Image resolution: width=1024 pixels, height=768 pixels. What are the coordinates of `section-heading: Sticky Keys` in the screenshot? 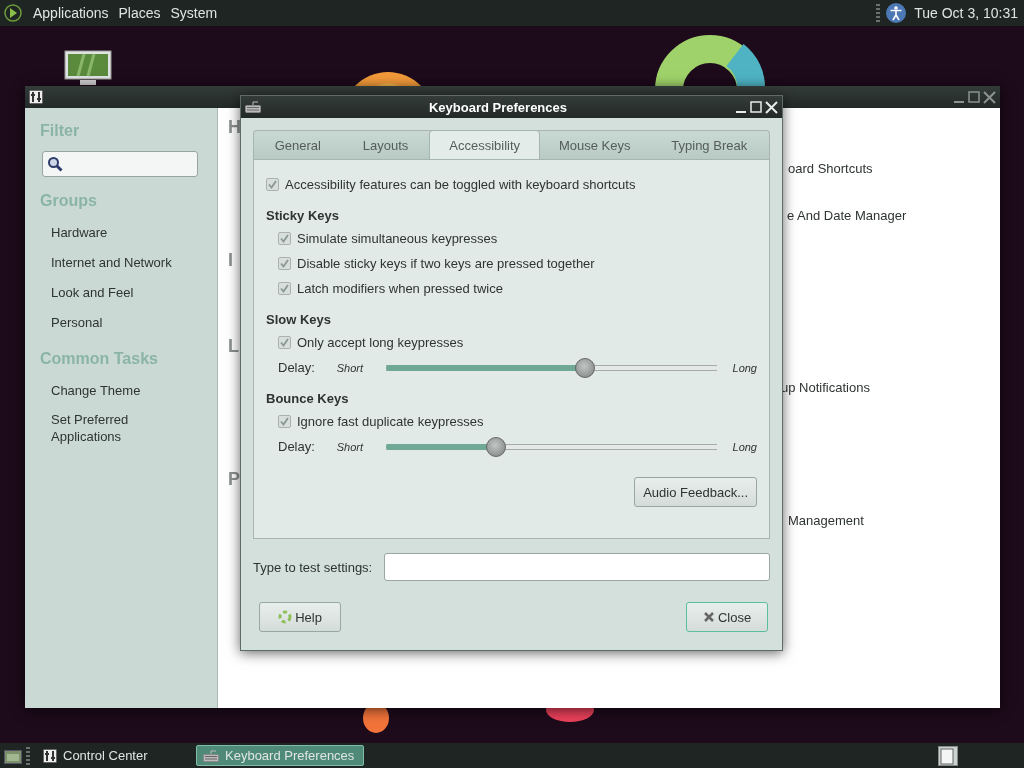 It's located at (303, 216).